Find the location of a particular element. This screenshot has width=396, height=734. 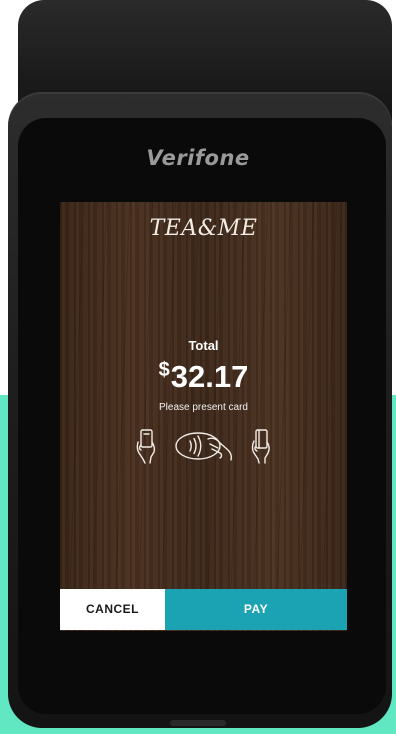

total-amount: $32.17 is located at coordinates (203, 373).